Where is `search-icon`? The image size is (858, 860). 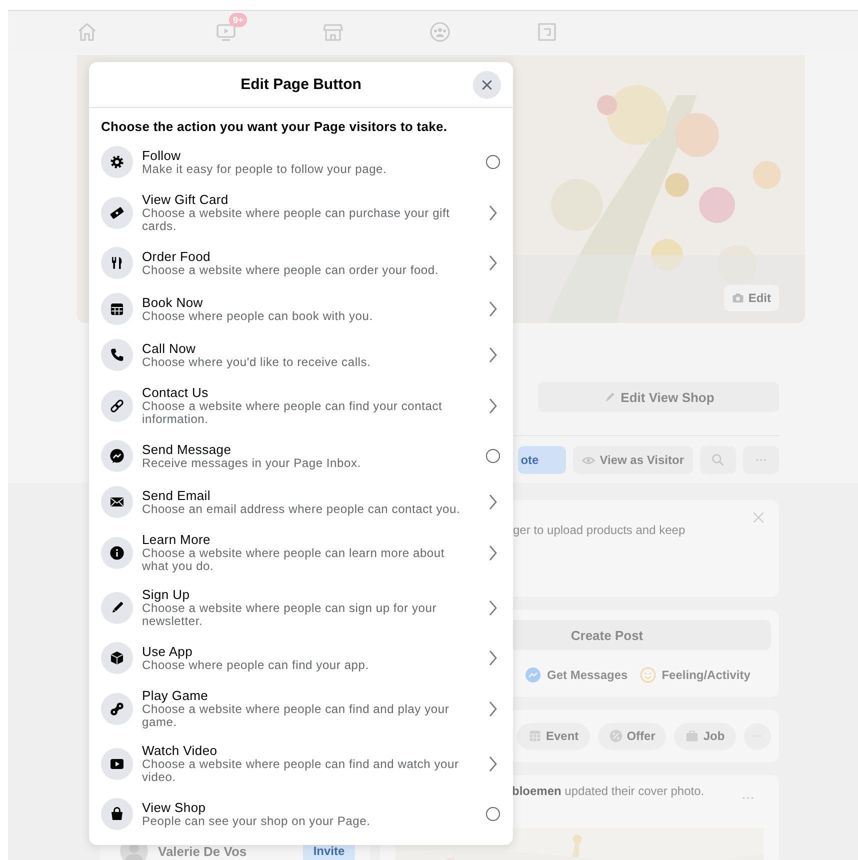 search-icon is located at coordinates (718, 460).